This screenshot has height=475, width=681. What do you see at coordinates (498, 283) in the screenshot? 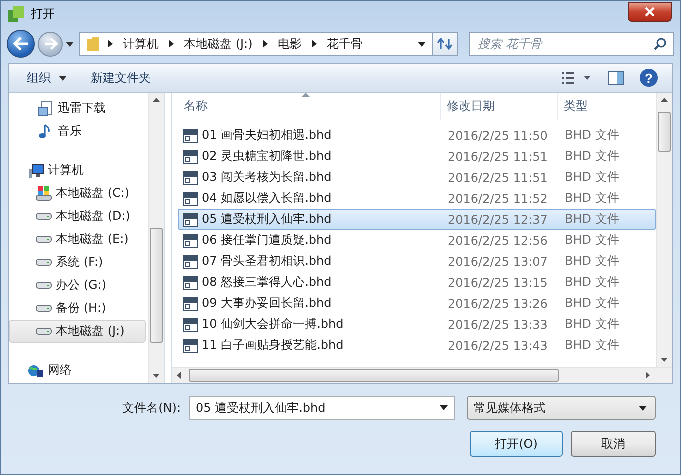
I see `modified-date: 2016/2/25 13:15` at bounding box center [498, 283].